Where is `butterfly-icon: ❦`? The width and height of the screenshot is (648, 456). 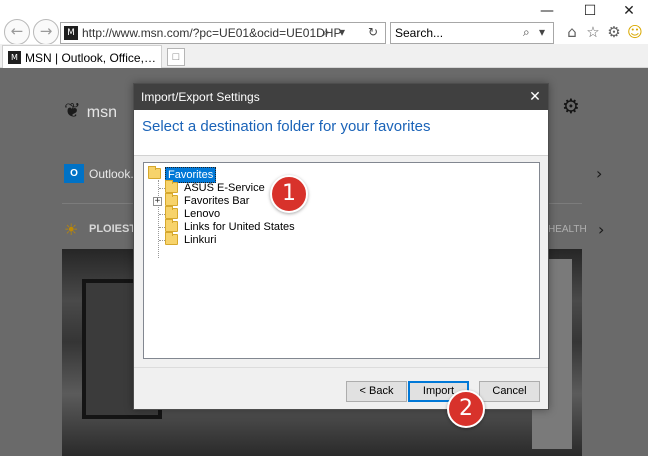
butterfly-icon: ❦ is located at coordinates (72, 111).